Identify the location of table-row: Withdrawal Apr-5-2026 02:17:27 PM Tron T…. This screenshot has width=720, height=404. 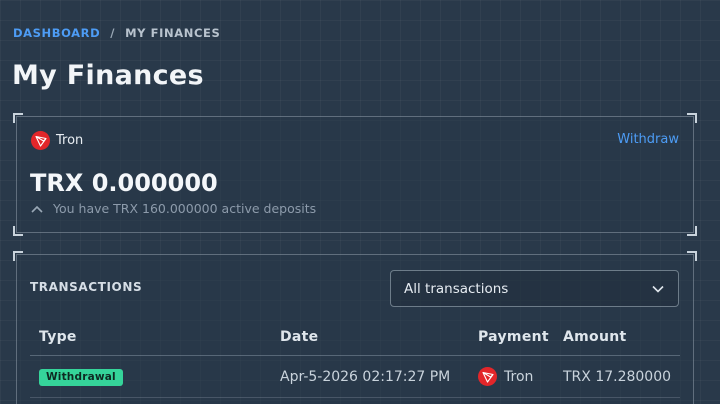
(355, 377).